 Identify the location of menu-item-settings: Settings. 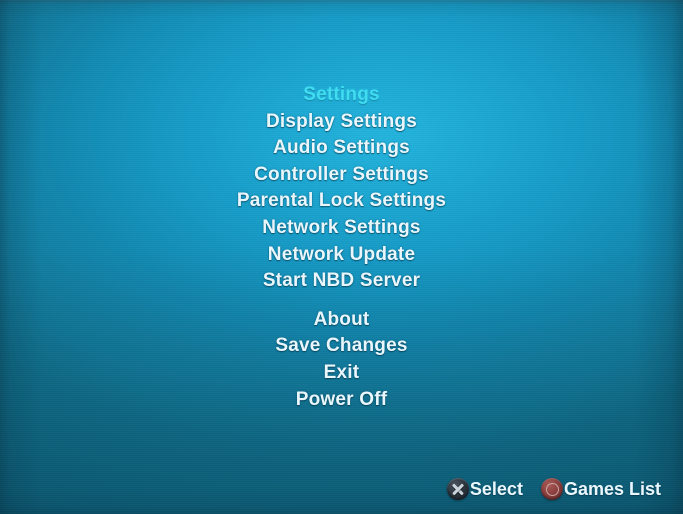
(341, 95).